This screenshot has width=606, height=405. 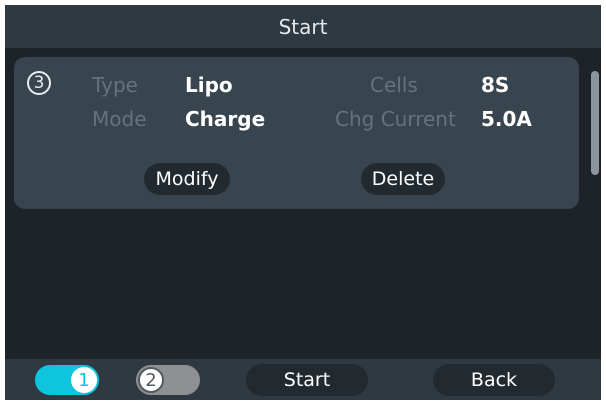 I want to click on slot-number-badge: 3, so click(x=39, y=83).